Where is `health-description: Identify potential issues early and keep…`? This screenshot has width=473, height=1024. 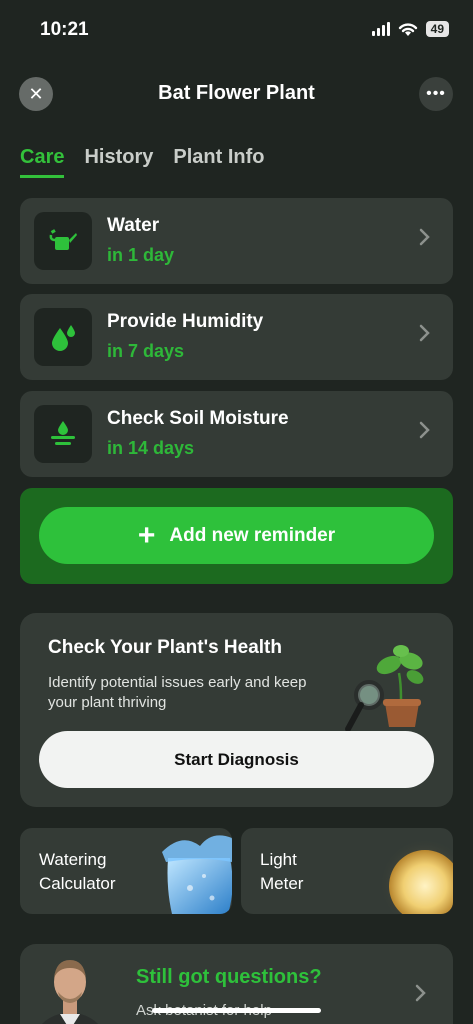
health-description: Identify potential issues early and keep… is located at coordinates (177, 692).